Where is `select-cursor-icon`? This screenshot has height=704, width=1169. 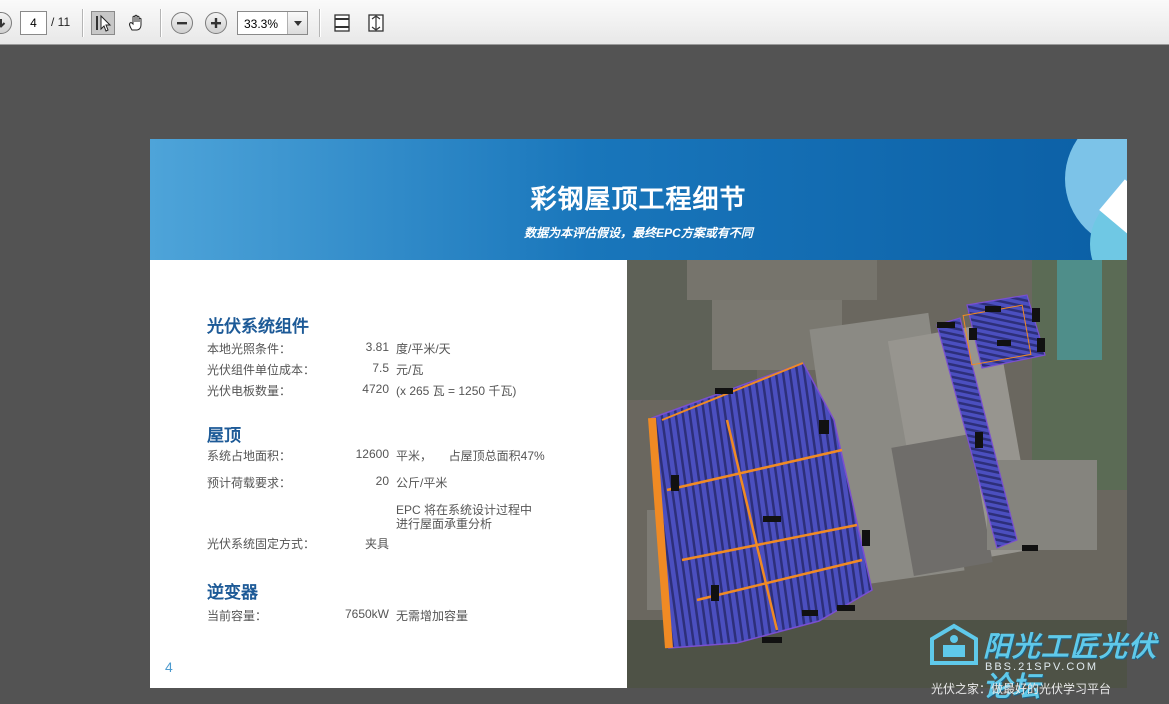
select-cursor-icon is located at coordinates (104, 23).